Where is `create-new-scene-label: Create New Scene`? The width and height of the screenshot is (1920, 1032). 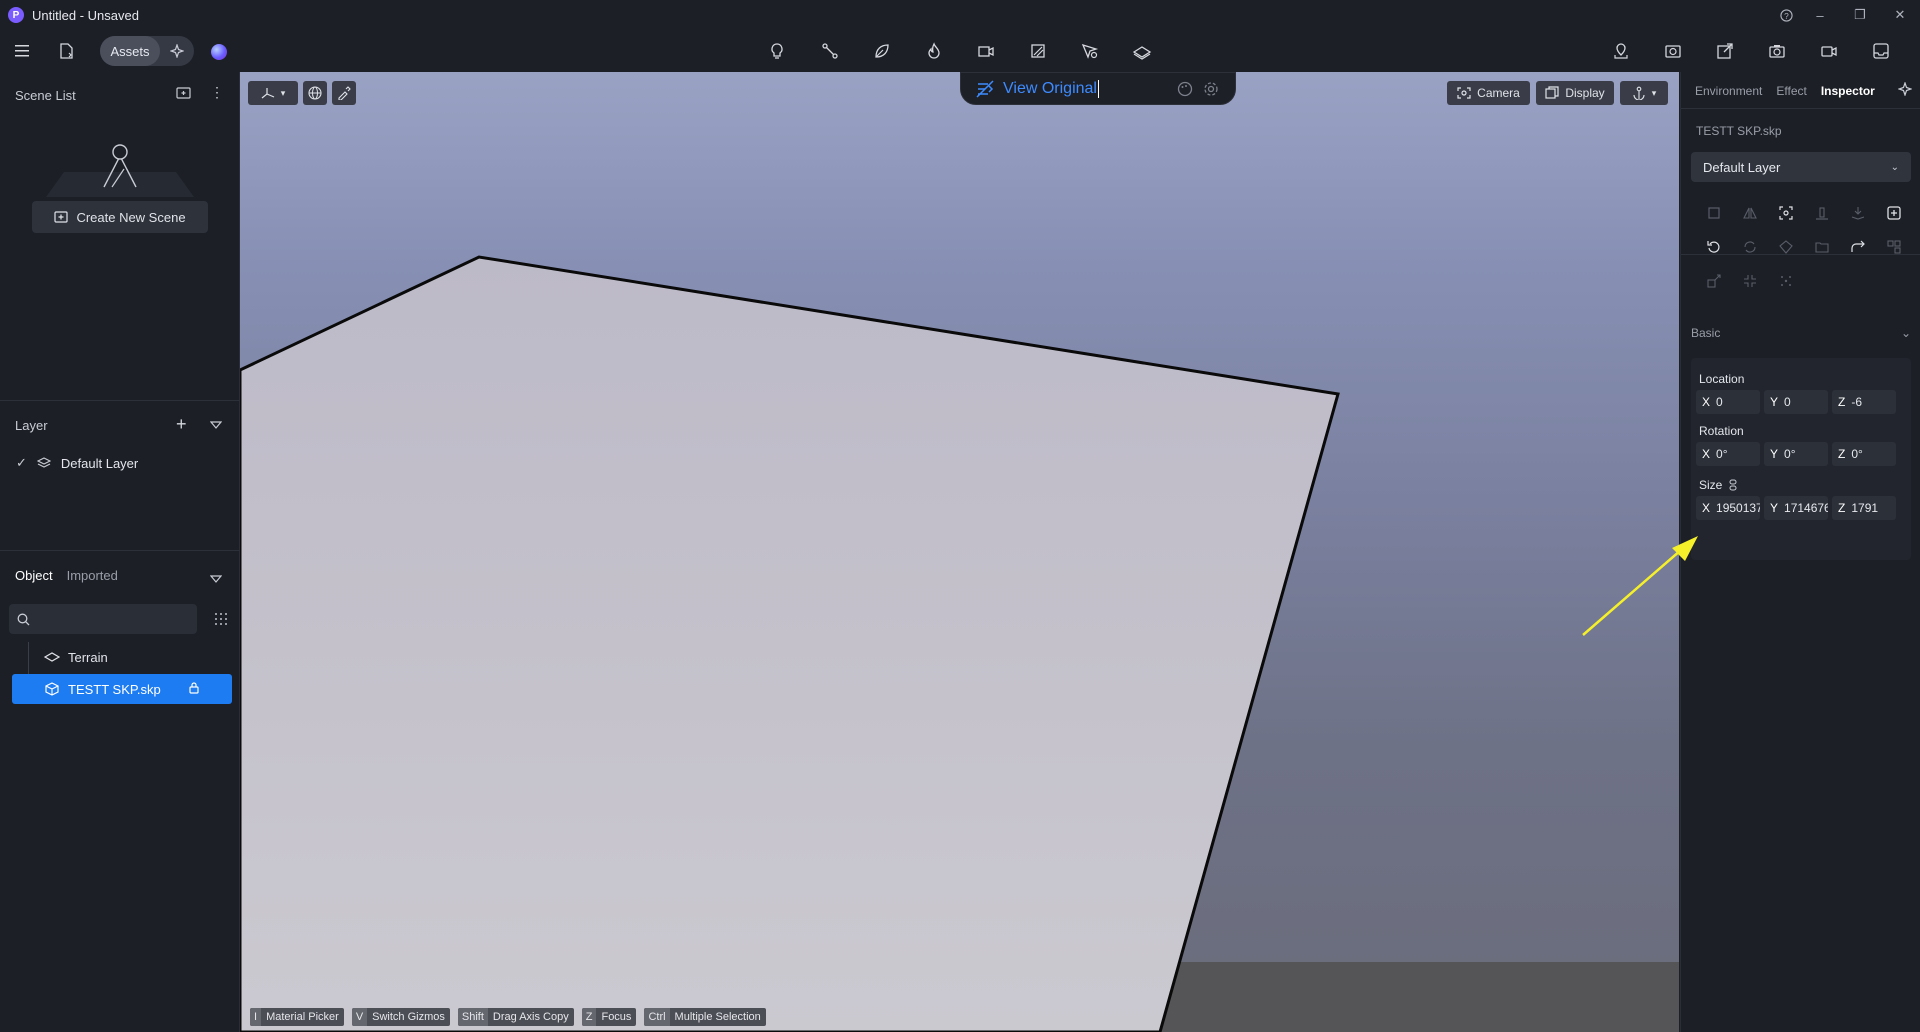 create-new-scene-label: Create New Scene is located at coordinates (131, 217).